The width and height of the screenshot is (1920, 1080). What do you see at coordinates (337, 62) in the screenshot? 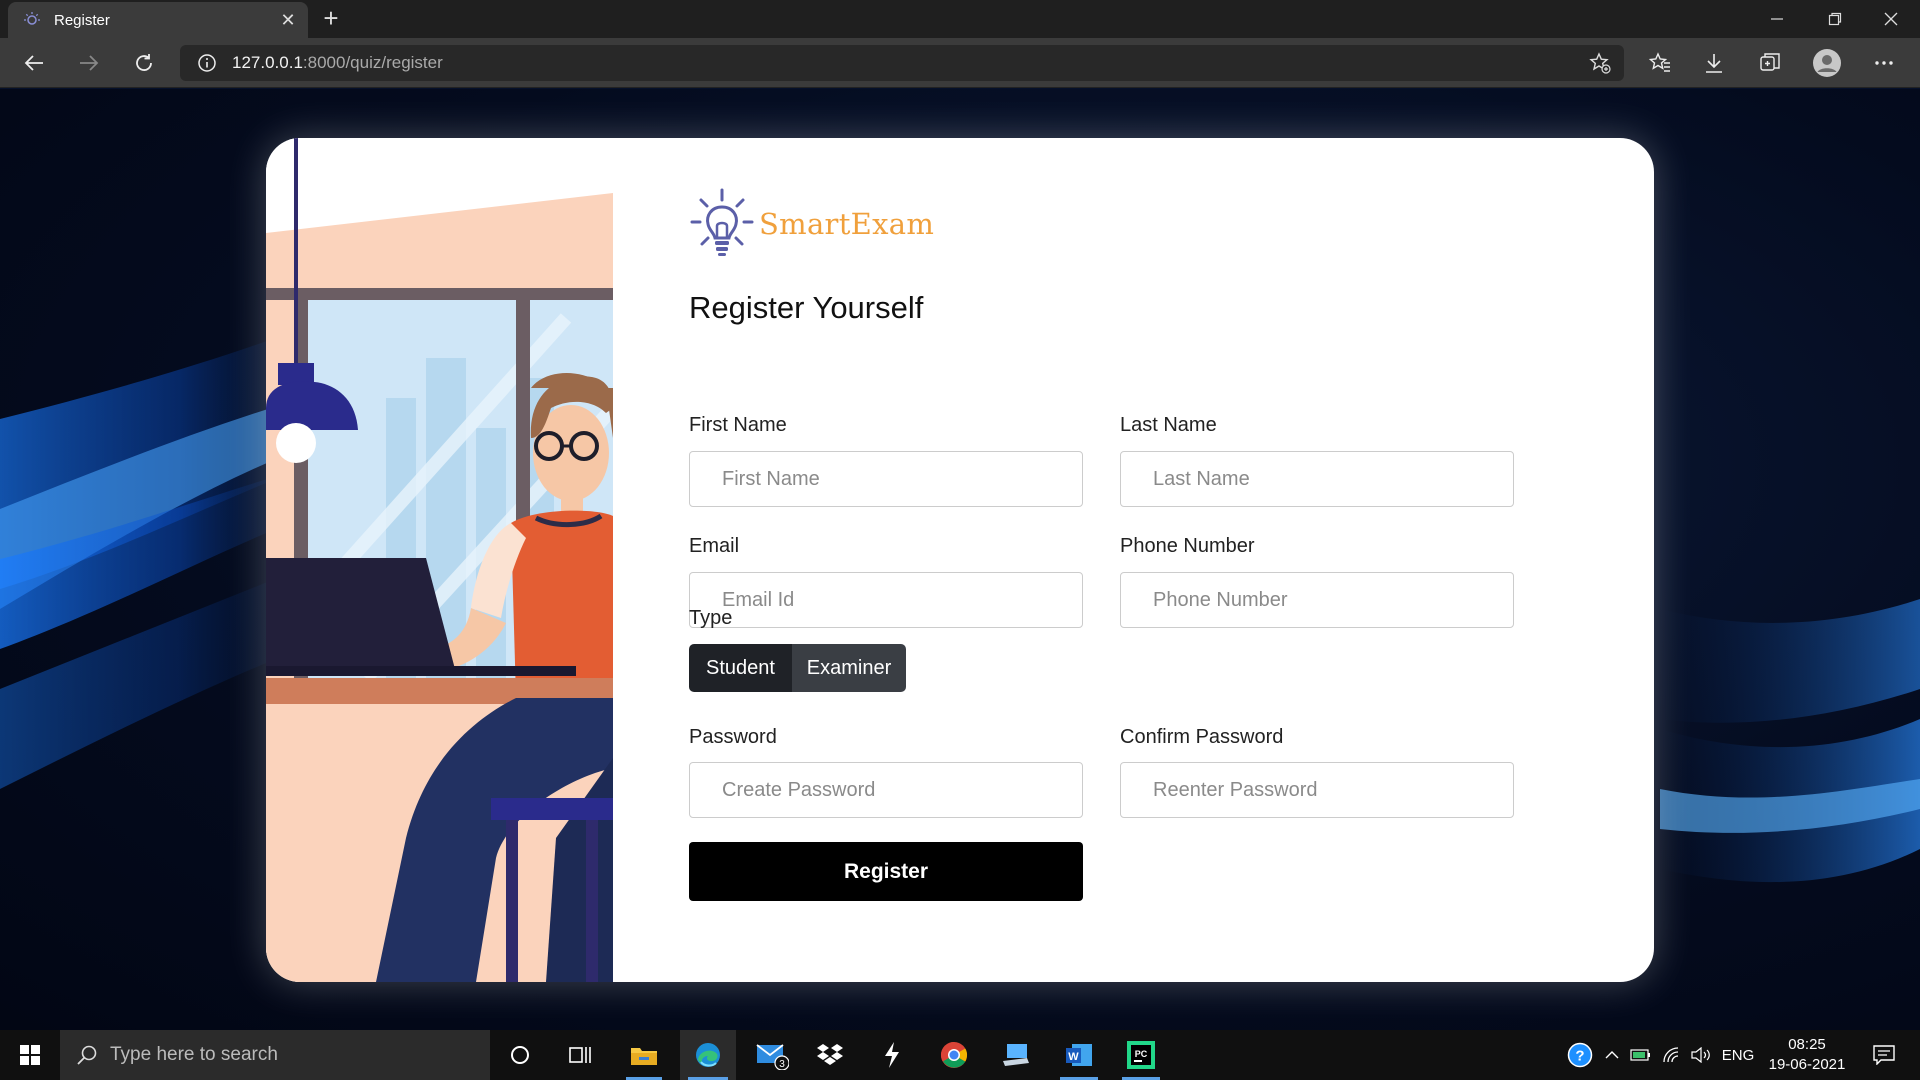
I see `url-text: 127.0.0.1:8000/quiz/register` at bounding box center [337, 62].